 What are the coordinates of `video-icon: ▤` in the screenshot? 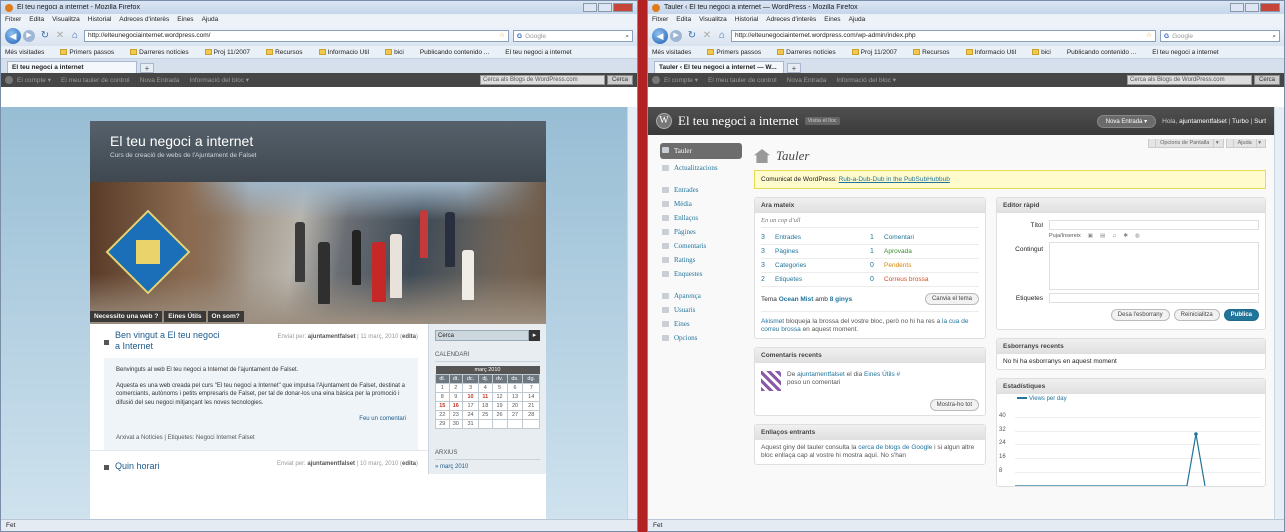 It's located at (1102, 236).